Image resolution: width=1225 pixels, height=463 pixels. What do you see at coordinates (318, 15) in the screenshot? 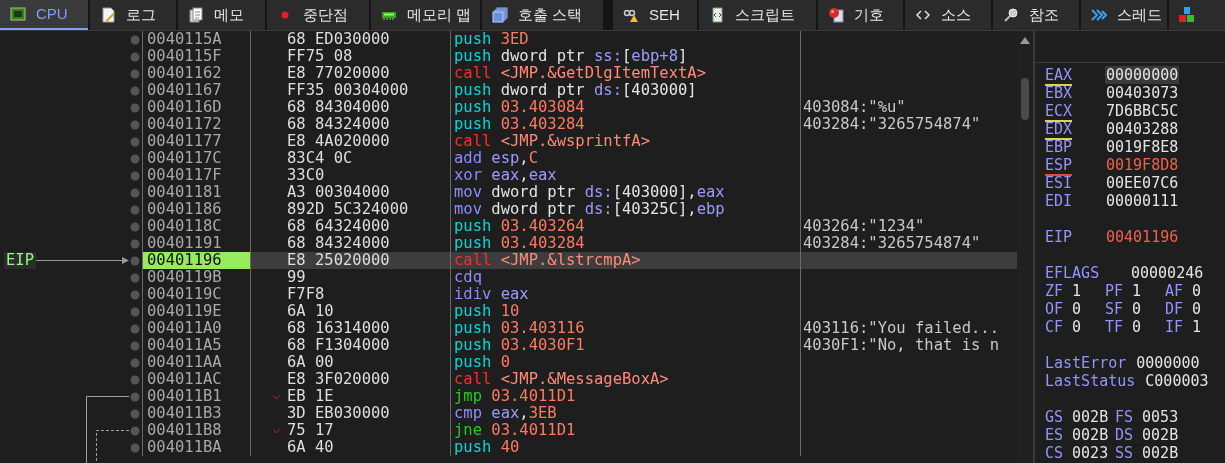
I see `tab: 중단점` at bounding box center [318, 15].